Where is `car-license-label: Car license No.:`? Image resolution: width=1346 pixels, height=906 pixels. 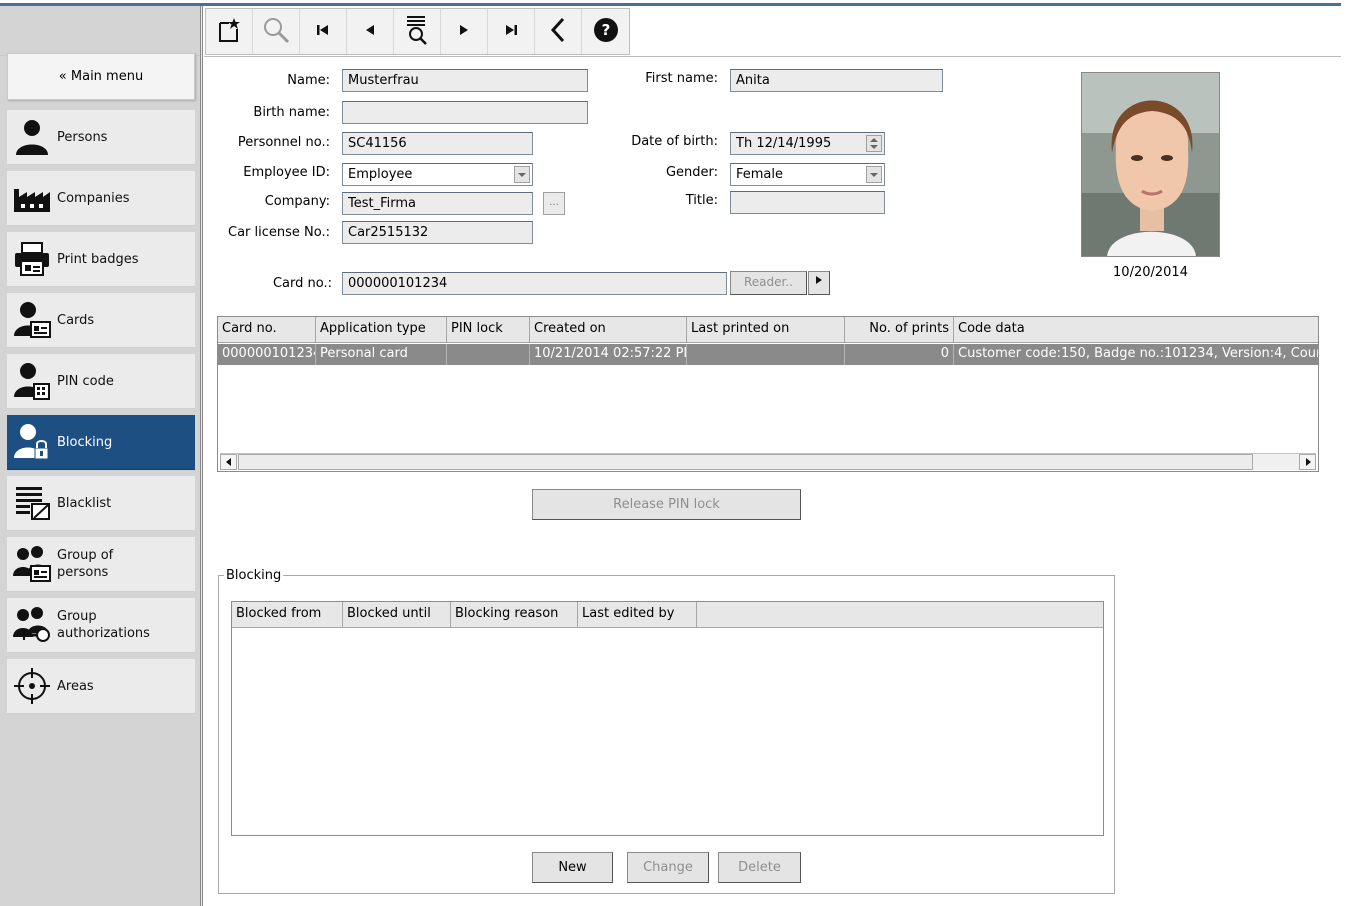
car-license-label: Car license No.: is located at coordinates (279, 232).